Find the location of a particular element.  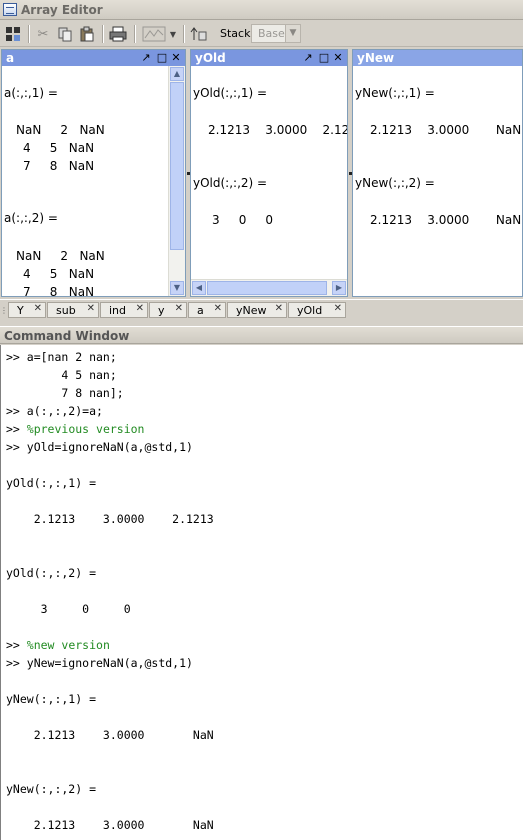

command-line: >> a=[nan 2 nan; is located at coordinates (61, 357).